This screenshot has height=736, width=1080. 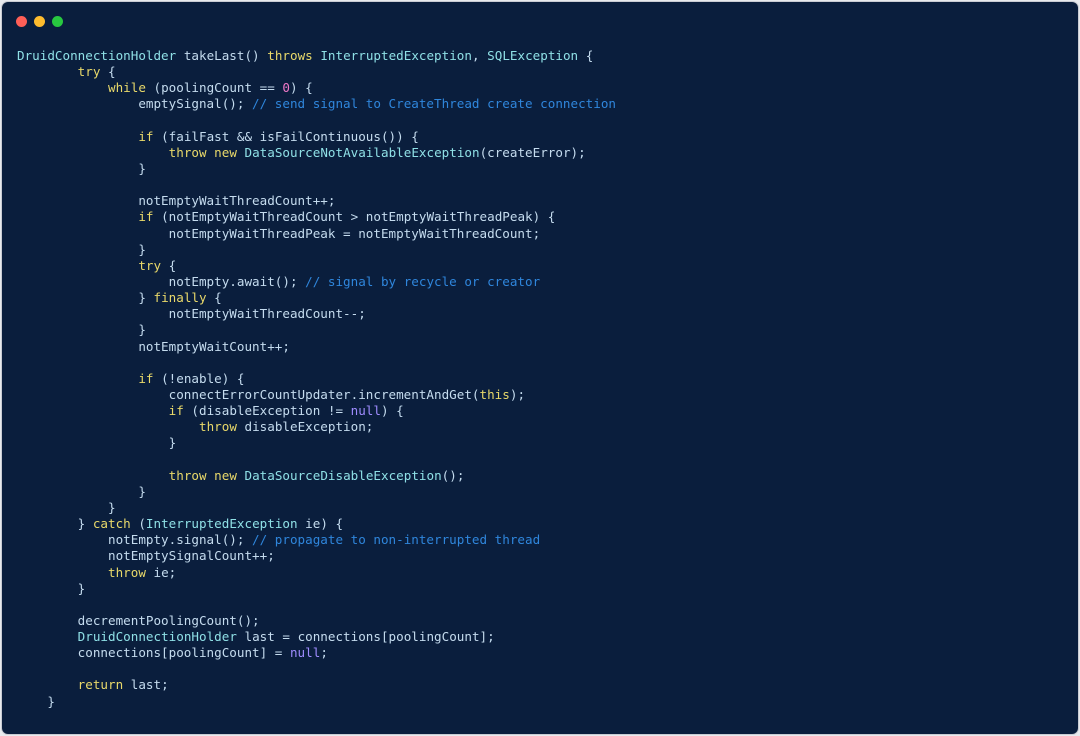 What do you see at coordinates (517, 394) in the screenshot?
I see `code-token: );` at bounding box center [517, 394].